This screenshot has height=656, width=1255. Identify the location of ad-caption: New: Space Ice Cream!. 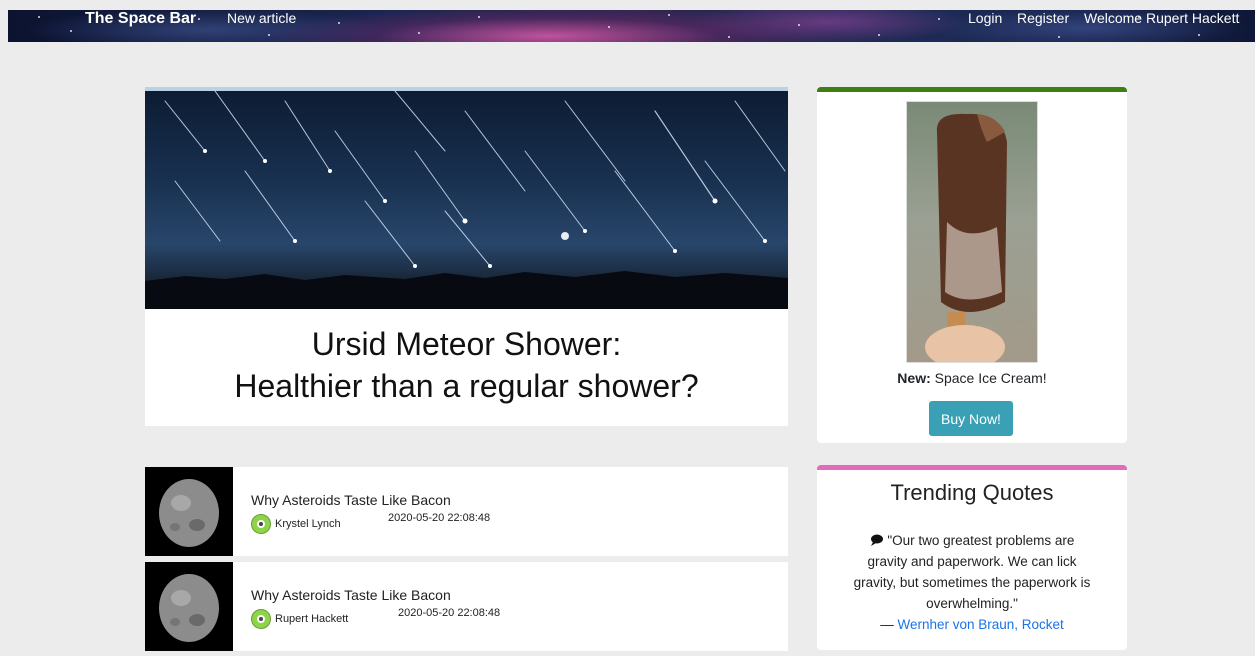
(972, 378).